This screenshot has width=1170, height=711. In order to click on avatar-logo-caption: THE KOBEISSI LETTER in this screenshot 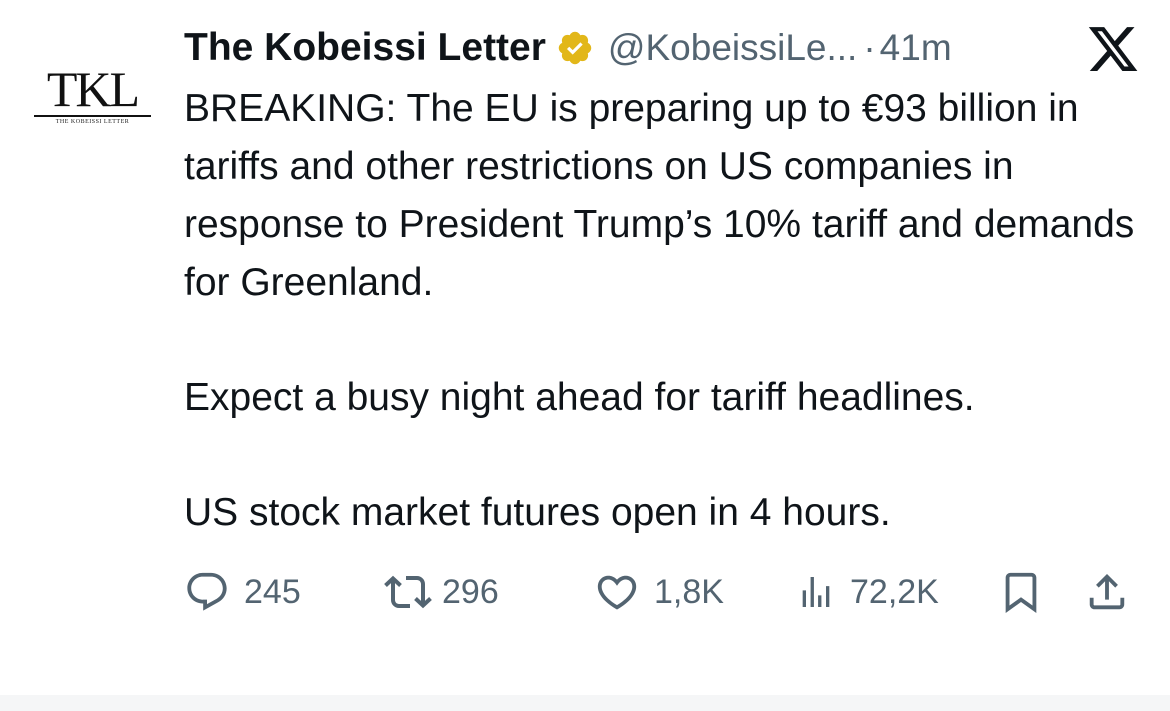, I will do `click(92, 122)`.